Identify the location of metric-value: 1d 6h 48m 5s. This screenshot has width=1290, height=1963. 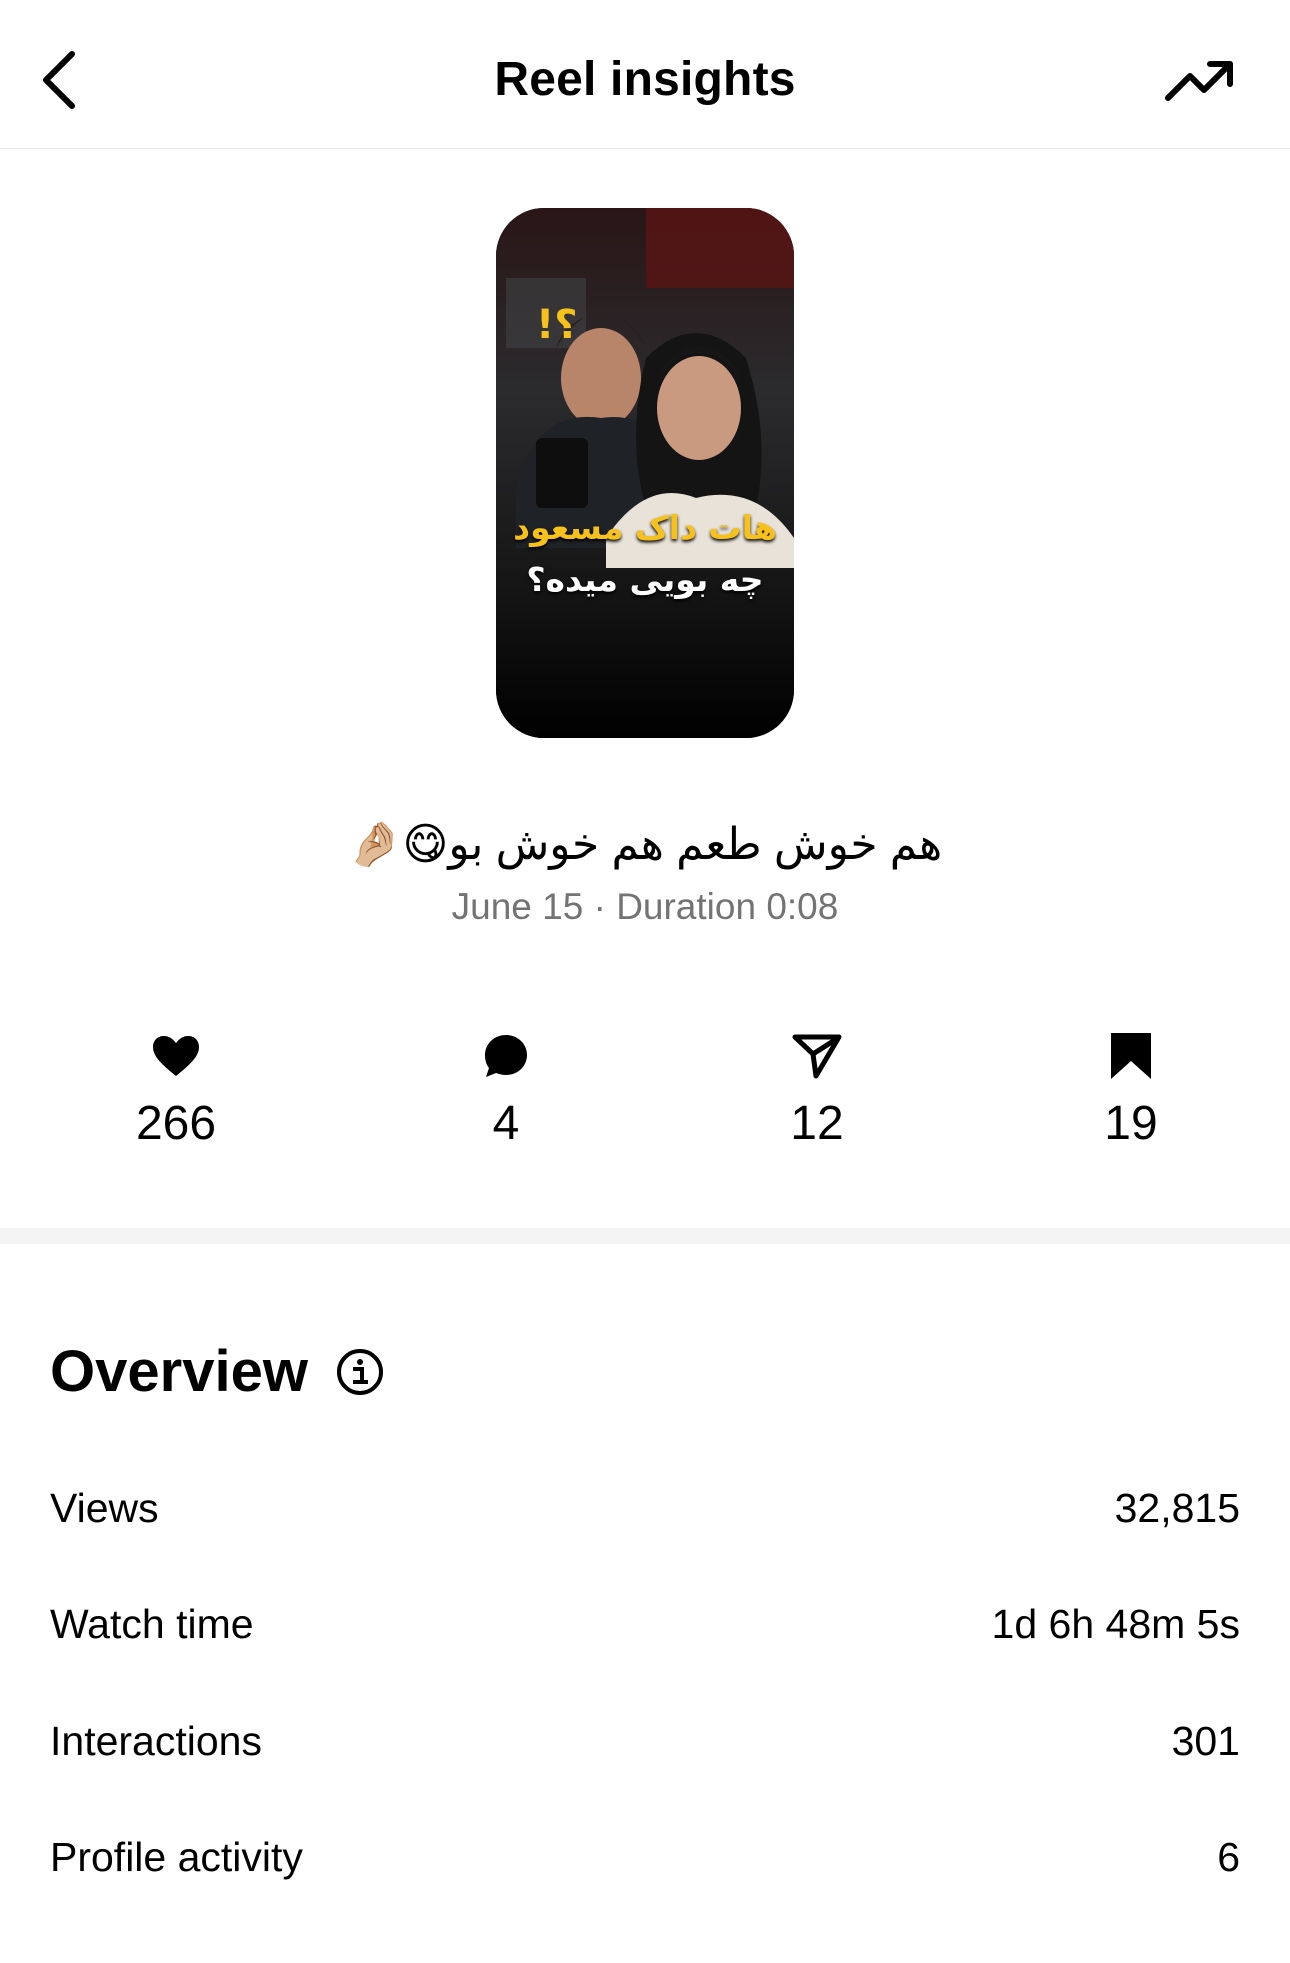
(1115, 1623).